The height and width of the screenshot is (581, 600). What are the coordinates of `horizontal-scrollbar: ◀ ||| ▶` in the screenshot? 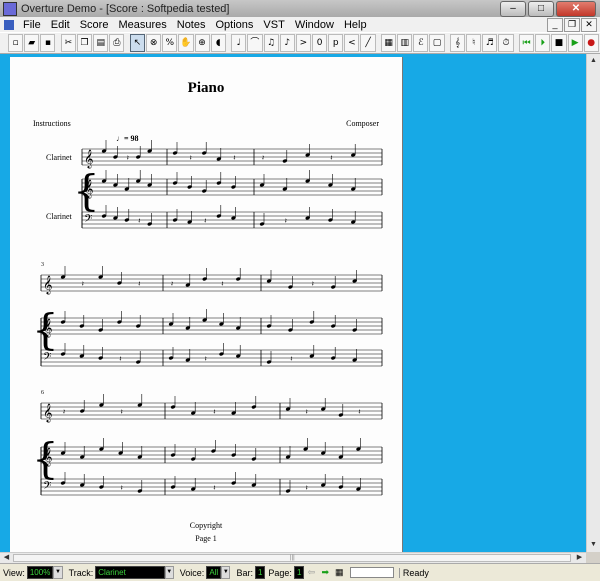 It's located at (293, 557).